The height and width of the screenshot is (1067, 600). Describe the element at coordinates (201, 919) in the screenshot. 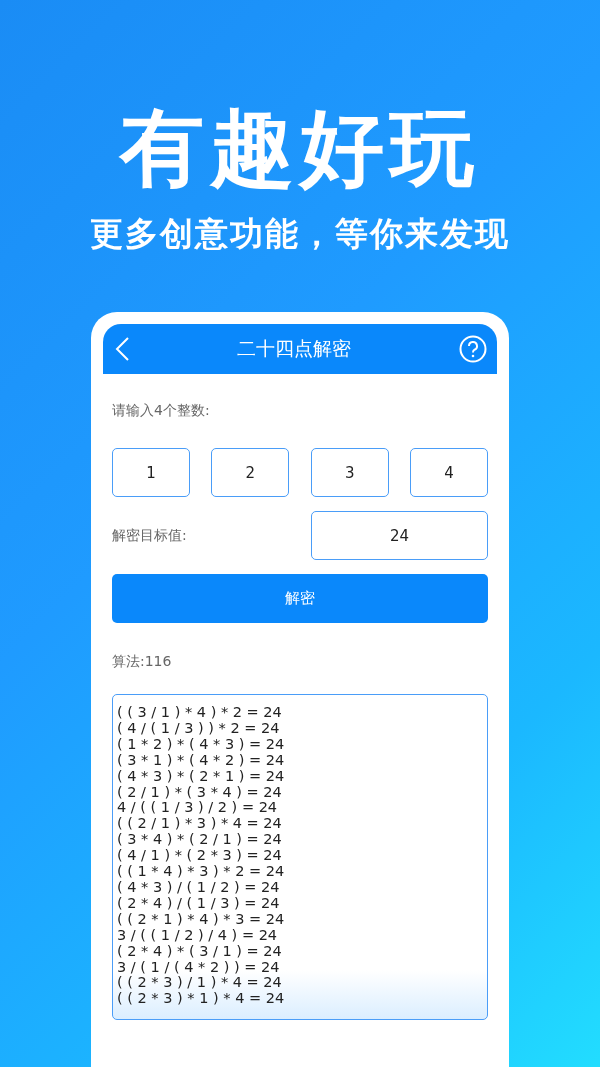

I see `formula-line: ( ( 2 * 1 ) * 4 ) * 3 = 24` at that location.